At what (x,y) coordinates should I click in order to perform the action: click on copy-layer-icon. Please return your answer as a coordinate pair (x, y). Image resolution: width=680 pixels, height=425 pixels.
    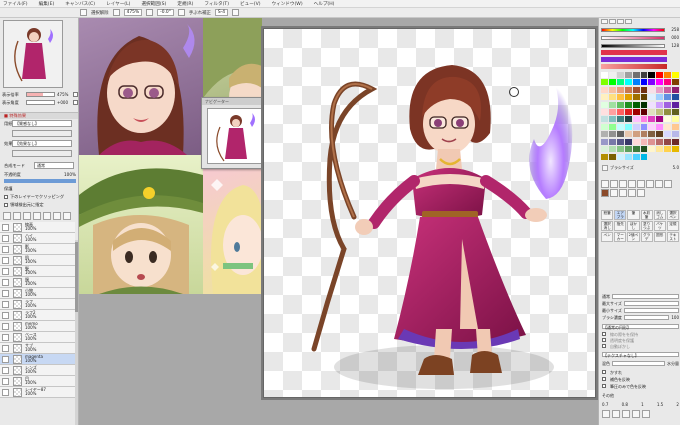
    Looking at the image, I should click on (37, 216).